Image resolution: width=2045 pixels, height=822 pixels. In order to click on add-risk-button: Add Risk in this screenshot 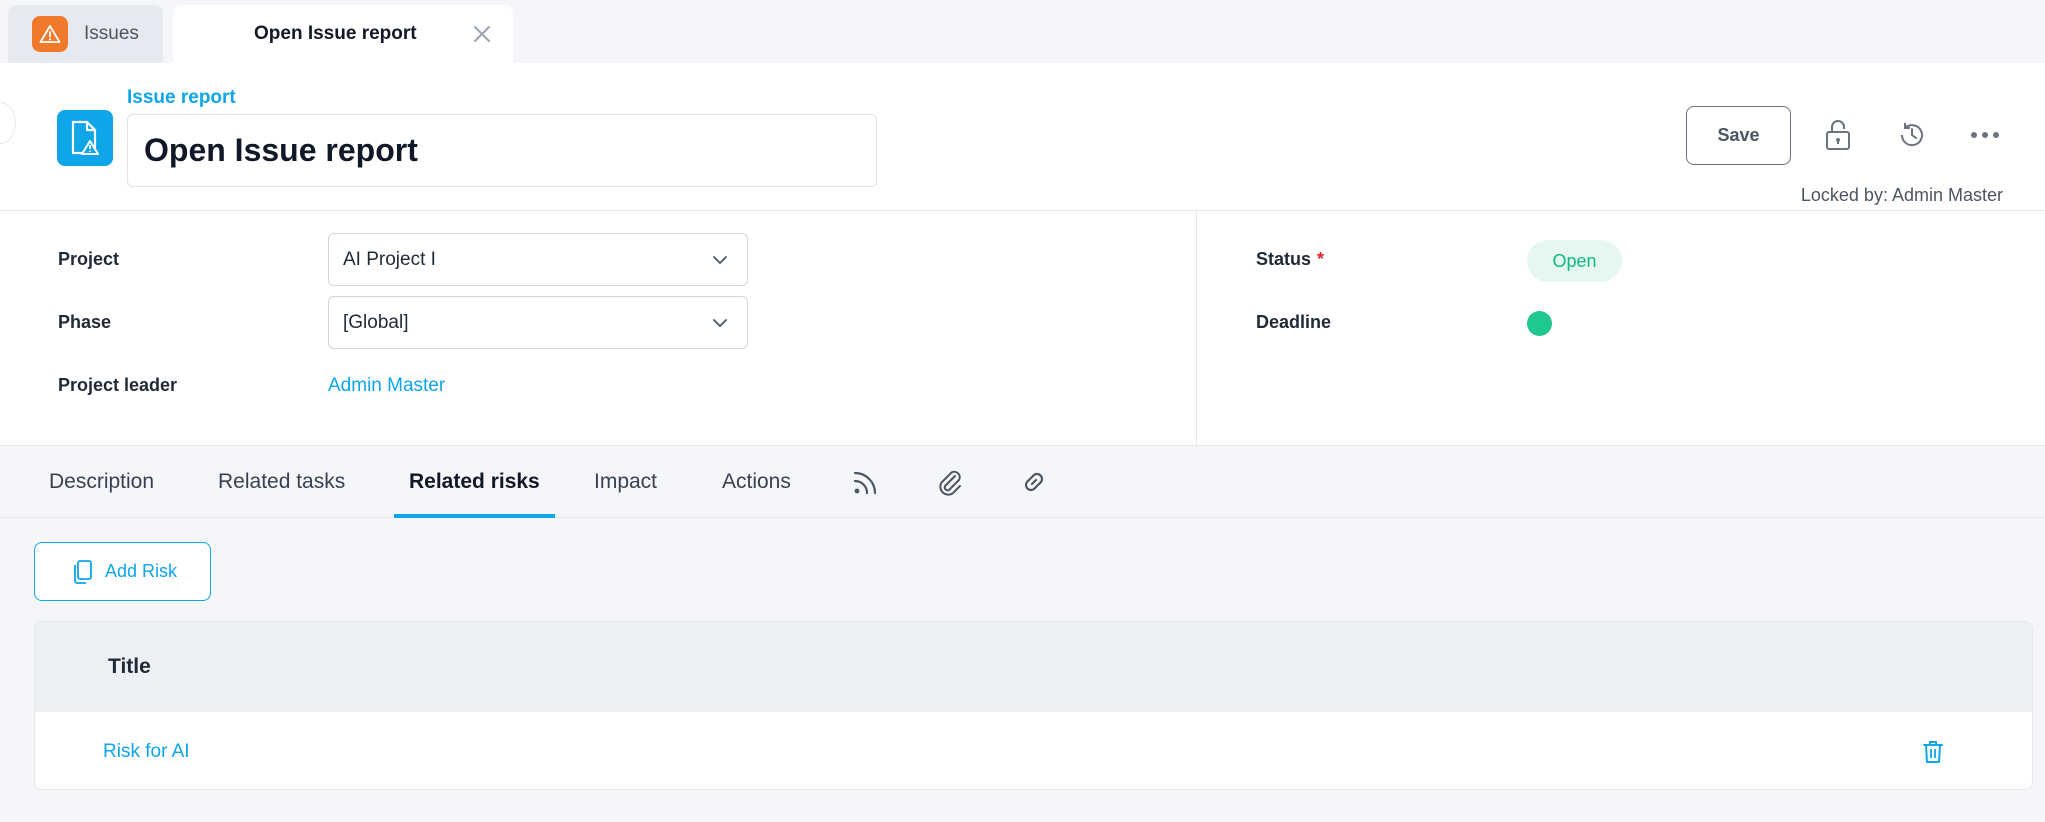, I will do `click(122, 571)`.